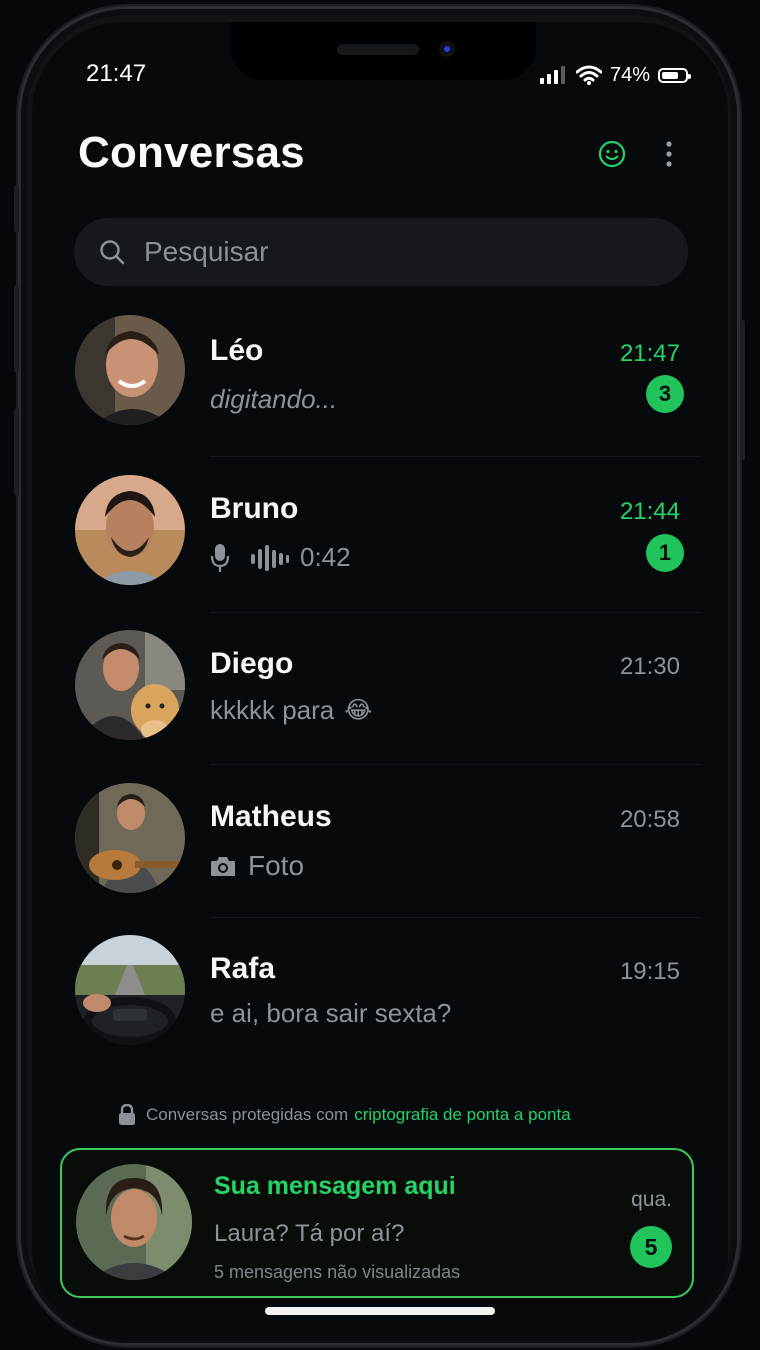 Image resolution: width=760 pixels, height=1350 pixels. I want to click on chat-item-matheus: Matheus Foto 20:58, so click(380, 841).